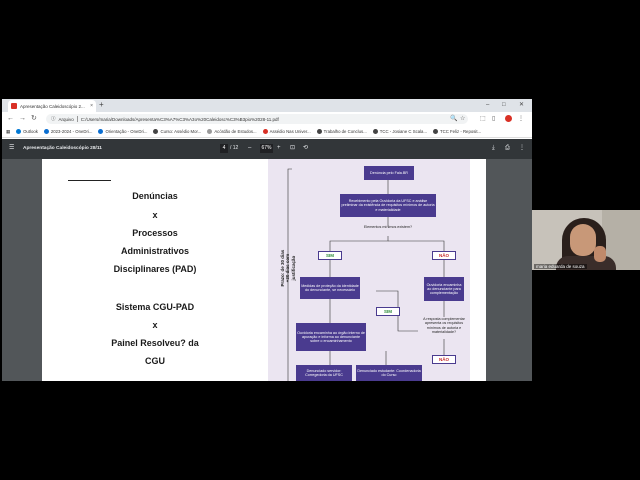  I want to click on pdf-menu-icon: ☰, so click(11, 148).